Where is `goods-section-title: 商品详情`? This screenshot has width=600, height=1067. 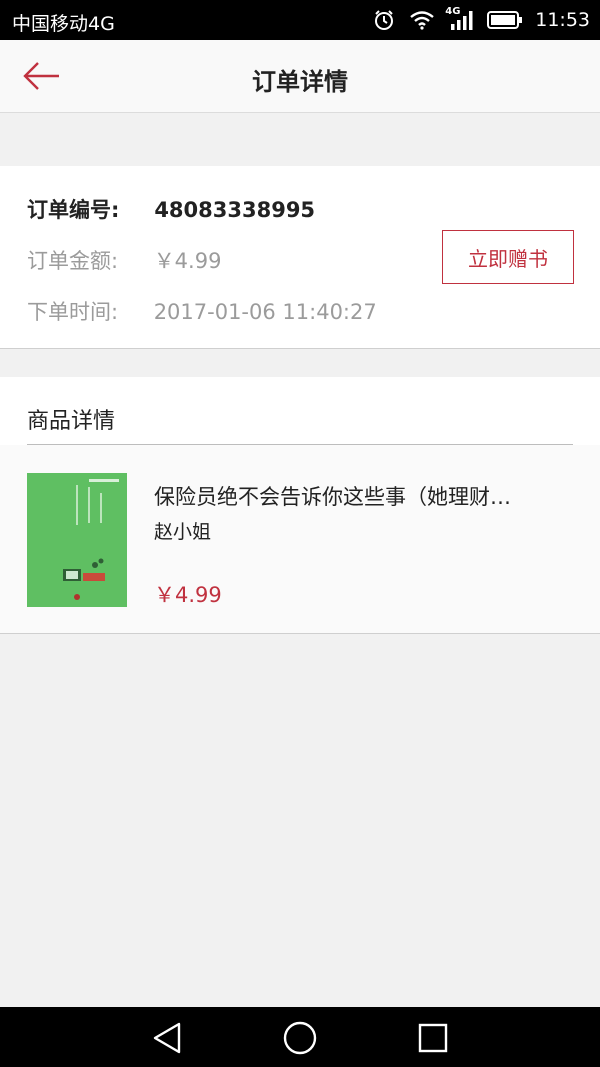
goods-section-title: 商品详情 is located at coordinates (71, 421).